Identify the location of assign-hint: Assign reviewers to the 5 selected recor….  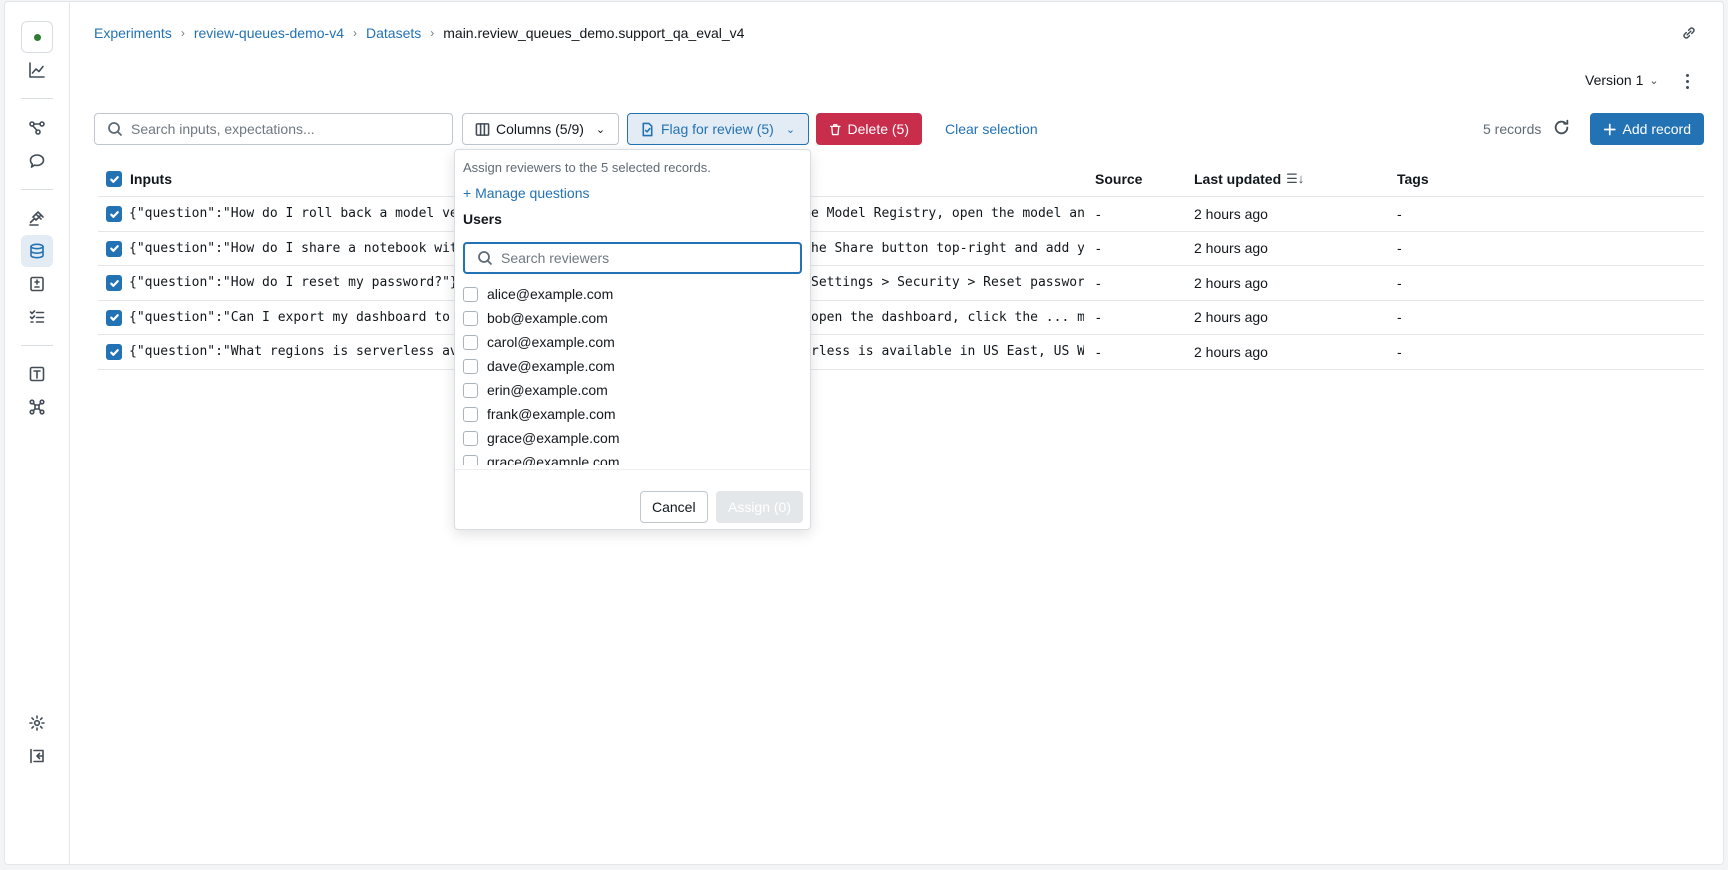
(587, 167).